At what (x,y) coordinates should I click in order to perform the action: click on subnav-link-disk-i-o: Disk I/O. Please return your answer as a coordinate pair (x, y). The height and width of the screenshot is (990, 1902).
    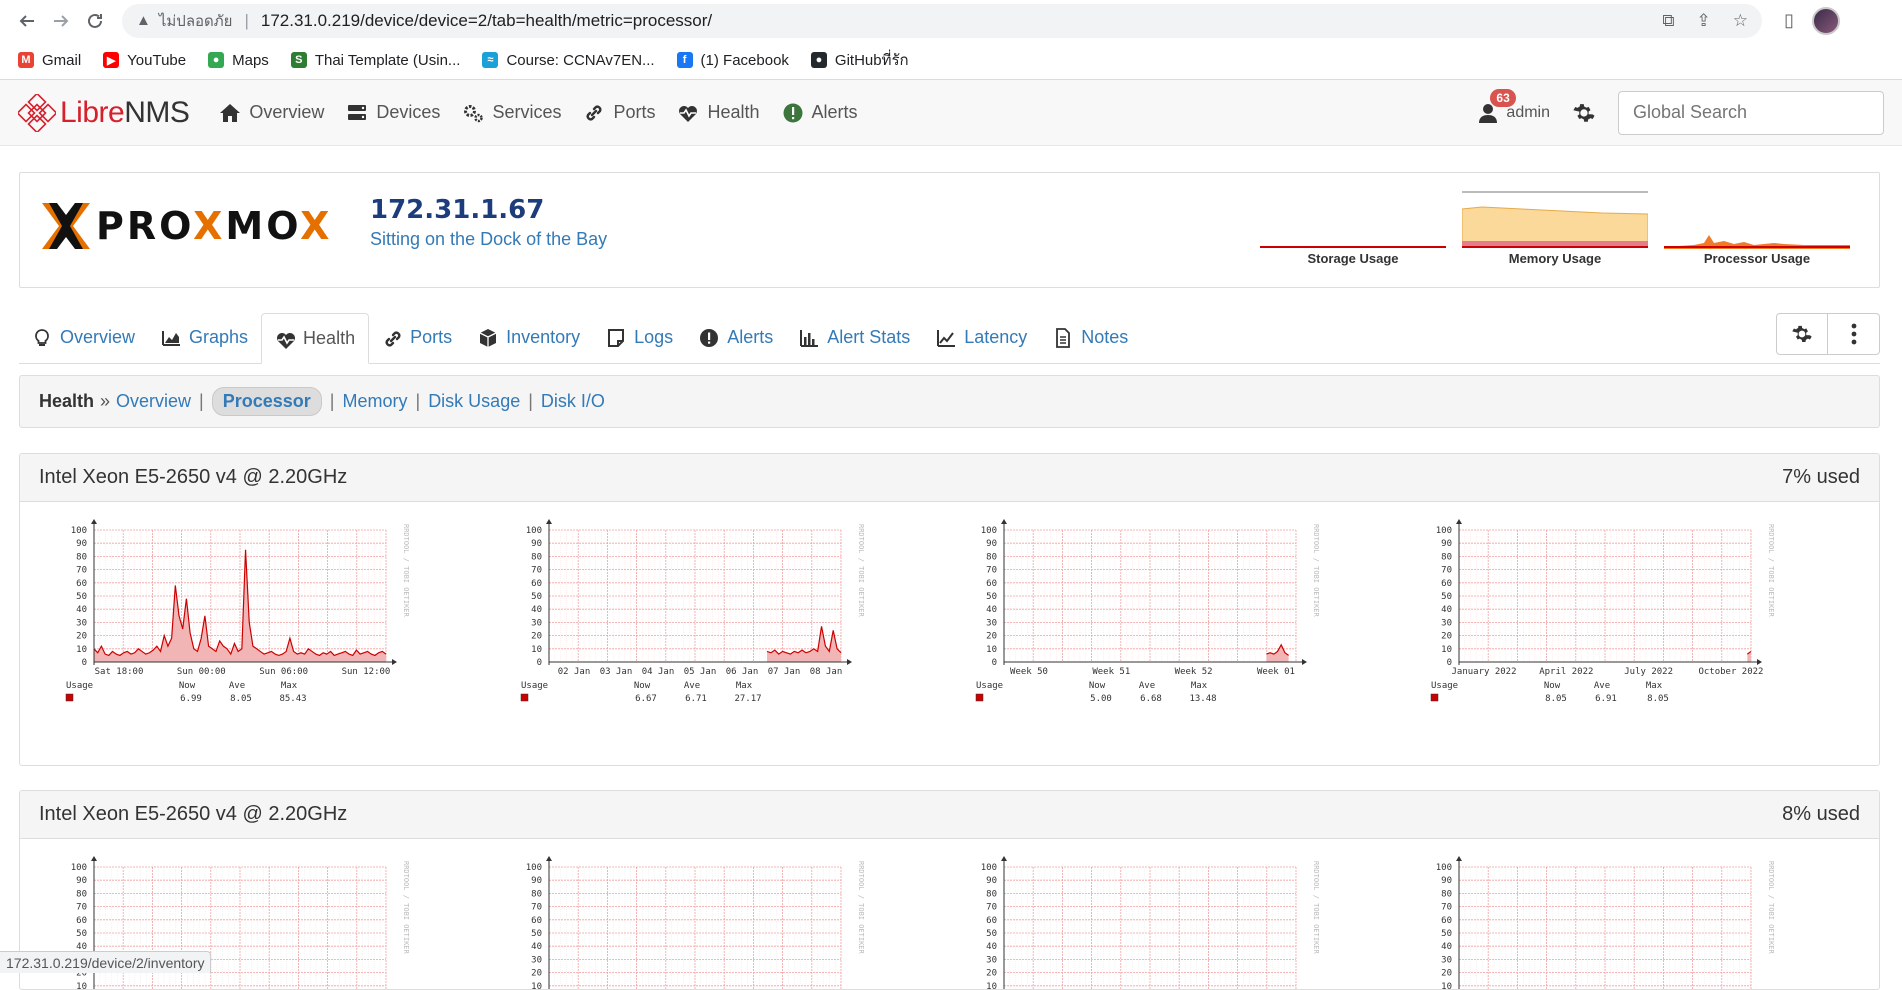
    Looking at the image, I should click on (573, 401).